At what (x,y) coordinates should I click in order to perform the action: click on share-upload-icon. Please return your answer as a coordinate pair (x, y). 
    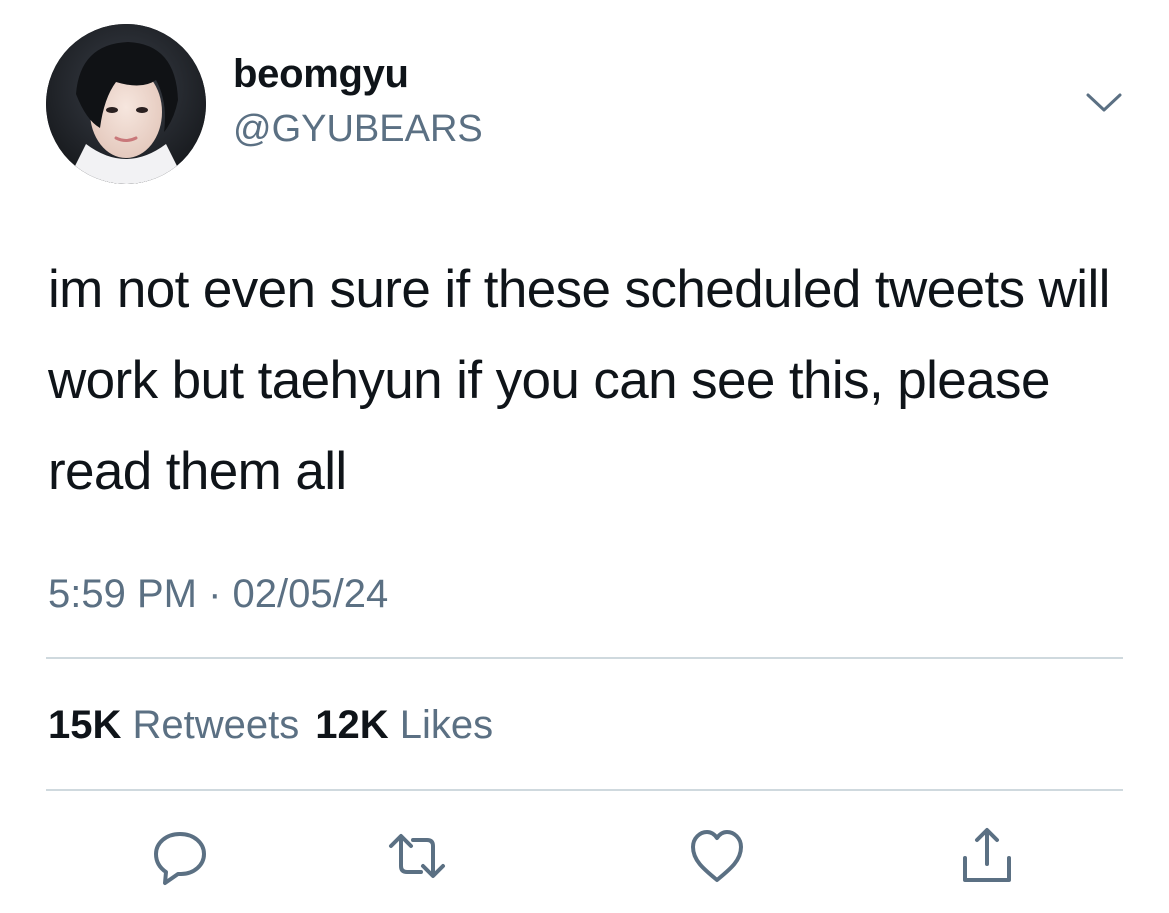
    Looking at the image, I should click on (987, 855).